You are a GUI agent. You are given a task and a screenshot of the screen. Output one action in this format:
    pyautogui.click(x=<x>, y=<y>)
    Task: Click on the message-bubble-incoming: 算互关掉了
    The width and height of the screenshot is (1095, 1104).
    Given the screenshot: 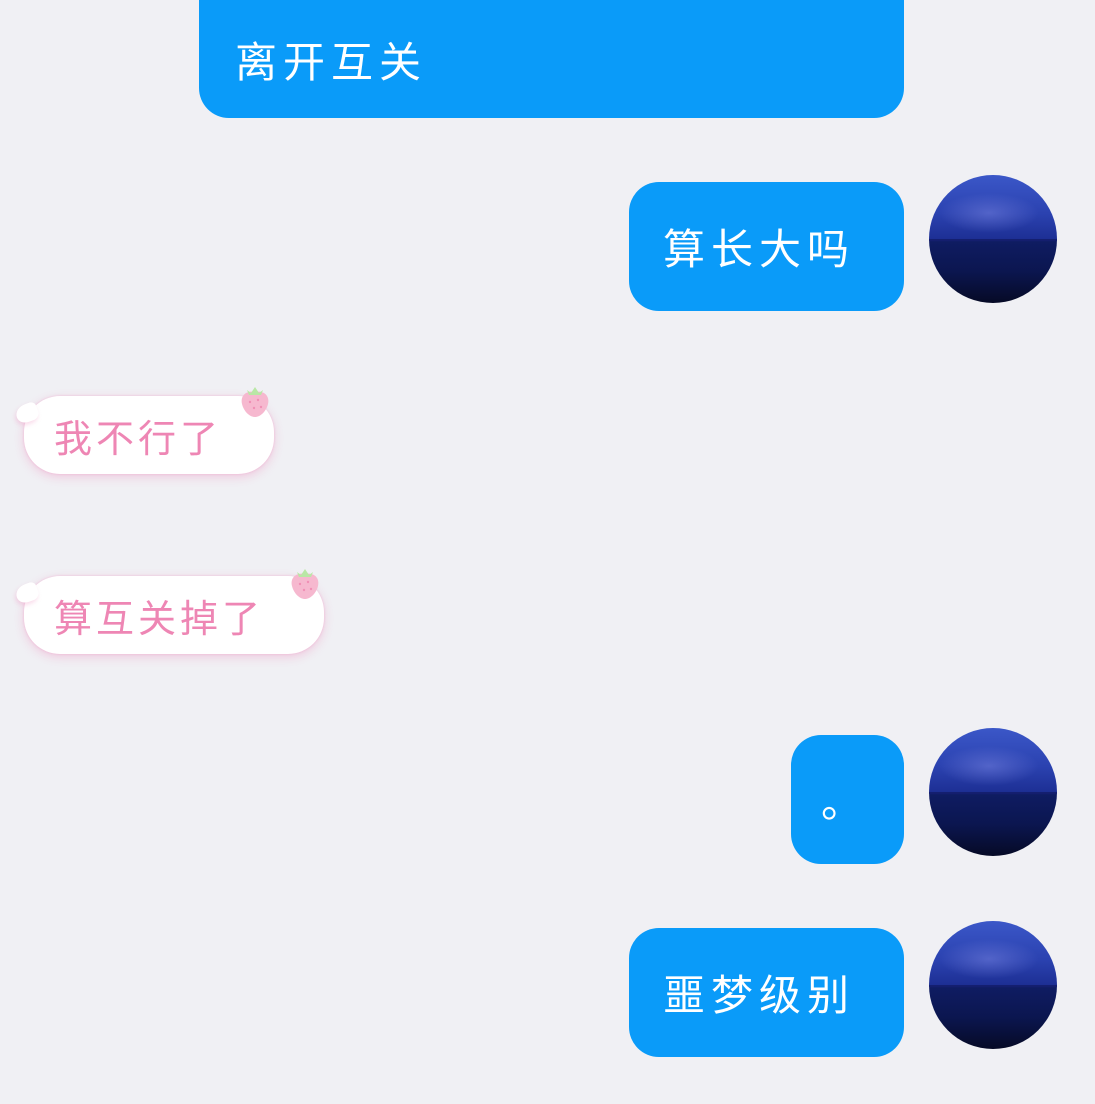 What is the action you would take?
    pyautogui.click(x=168, y=615)
    